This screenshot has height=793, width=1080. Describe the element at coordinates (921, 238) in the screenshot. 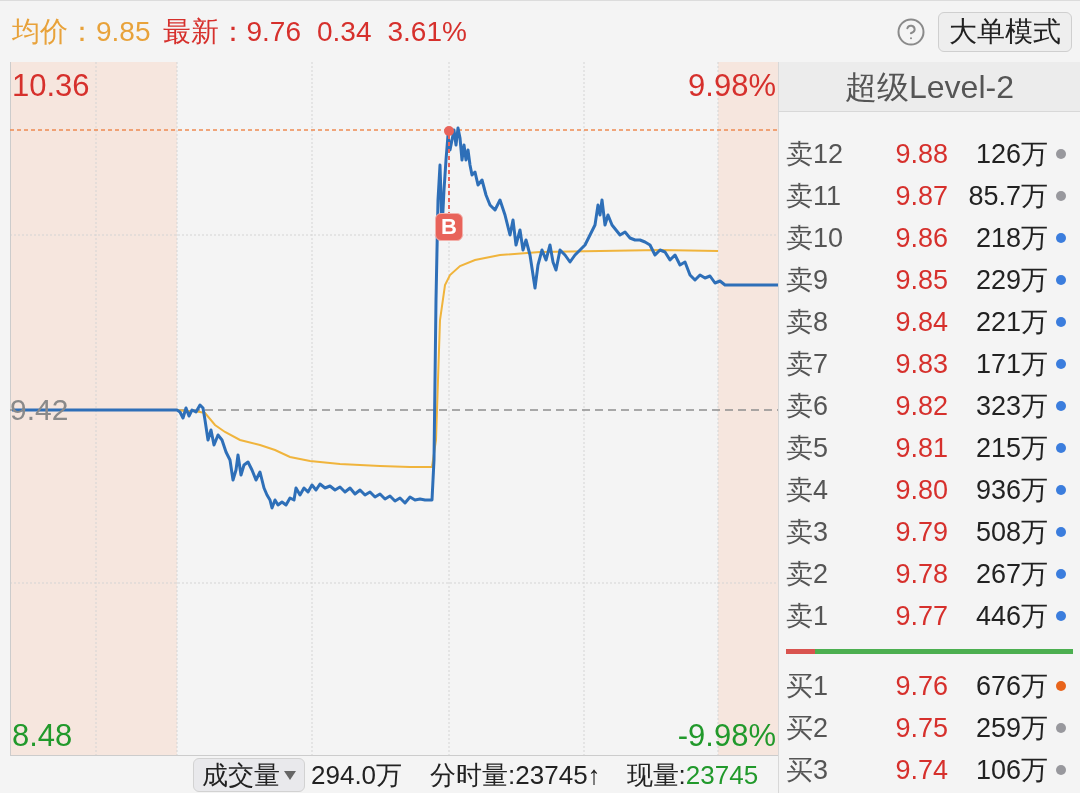

I see `ask-price: 9.86` at that location.